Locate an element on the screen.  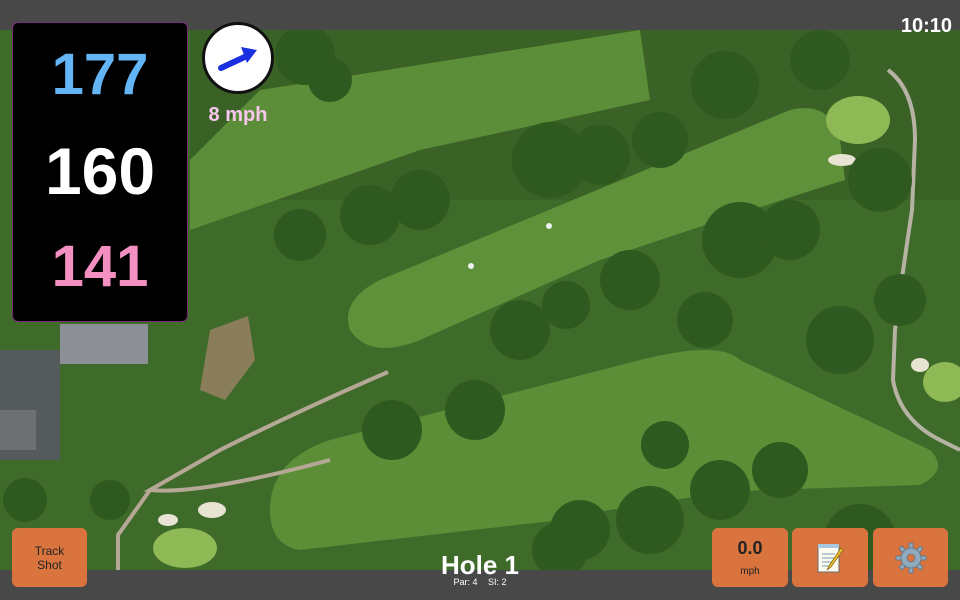
track-shot-label-line1: Track is located at coordinates (49, 550).